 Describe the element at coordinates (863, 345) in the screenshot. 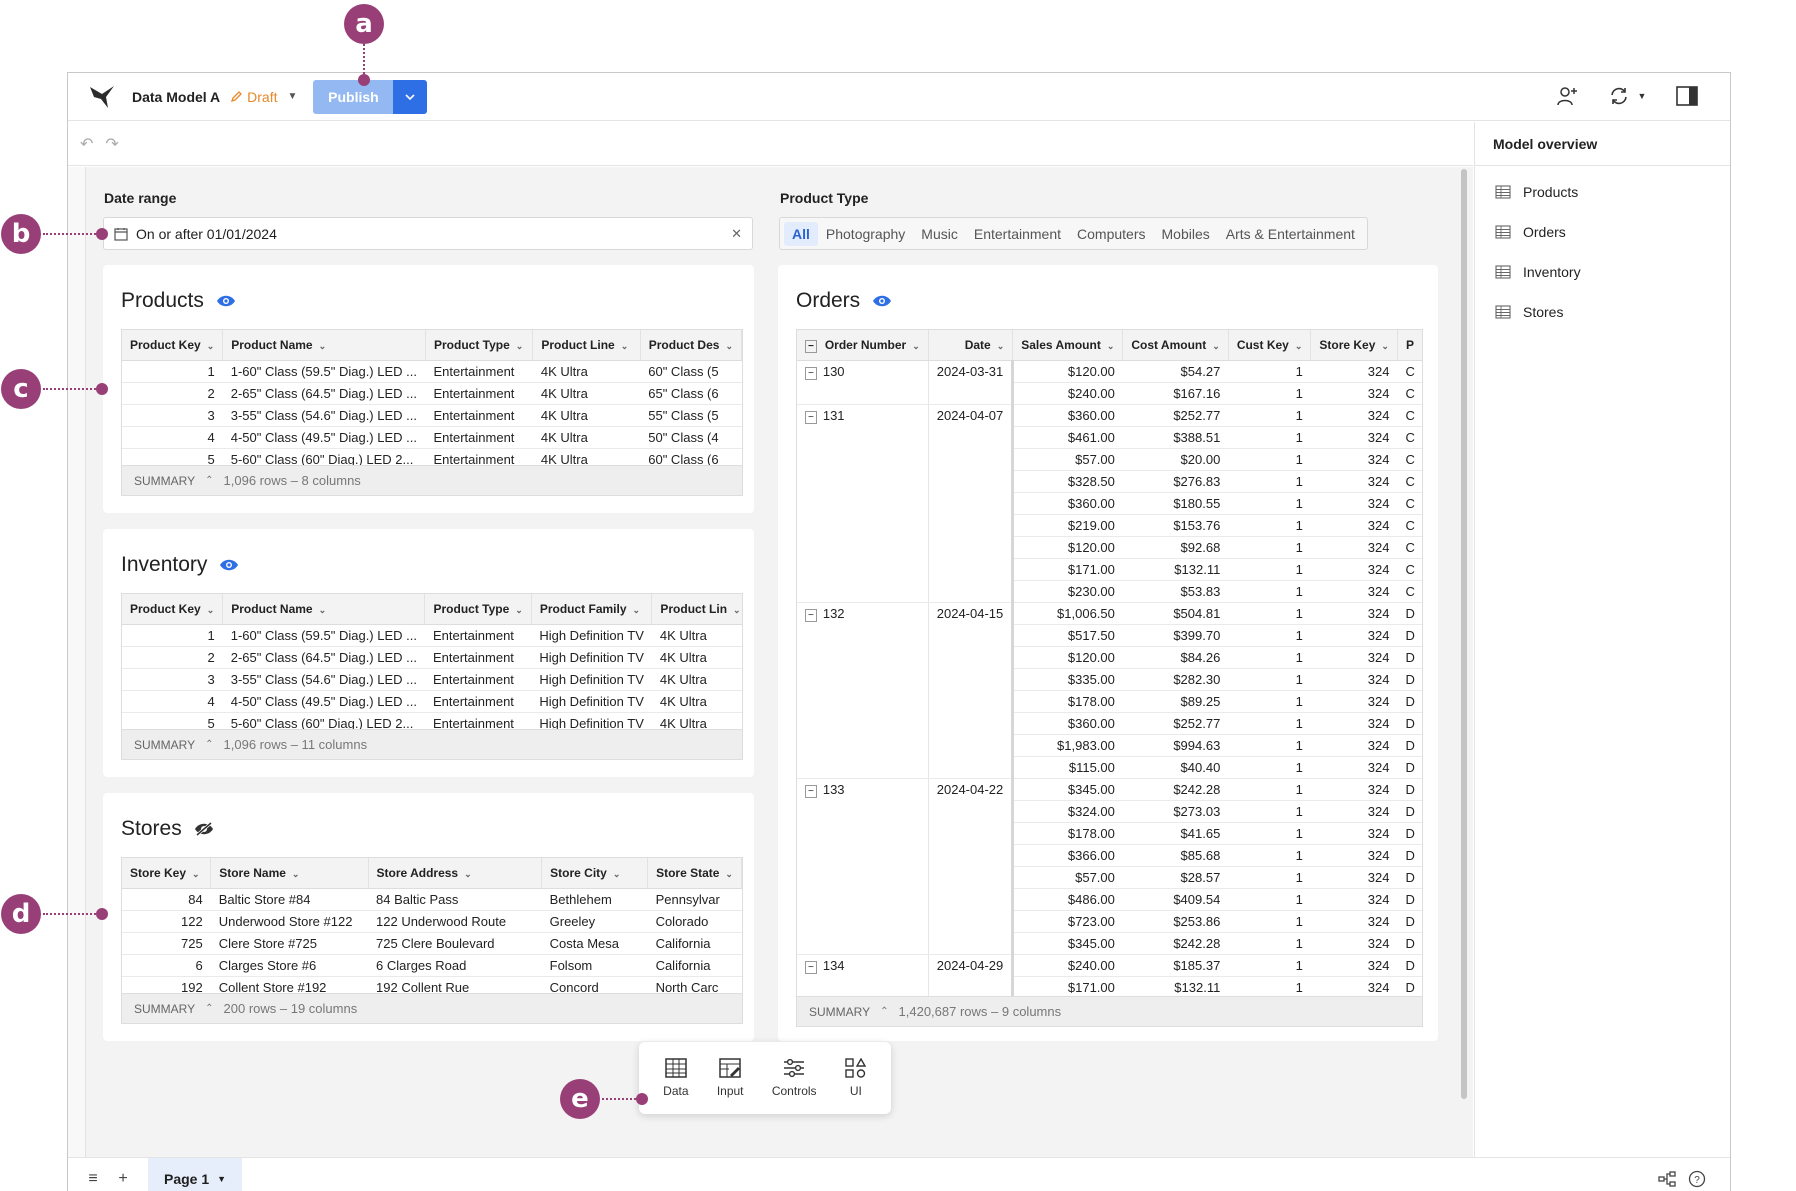

I see `column-header: − Order Number ⌄` at that location.